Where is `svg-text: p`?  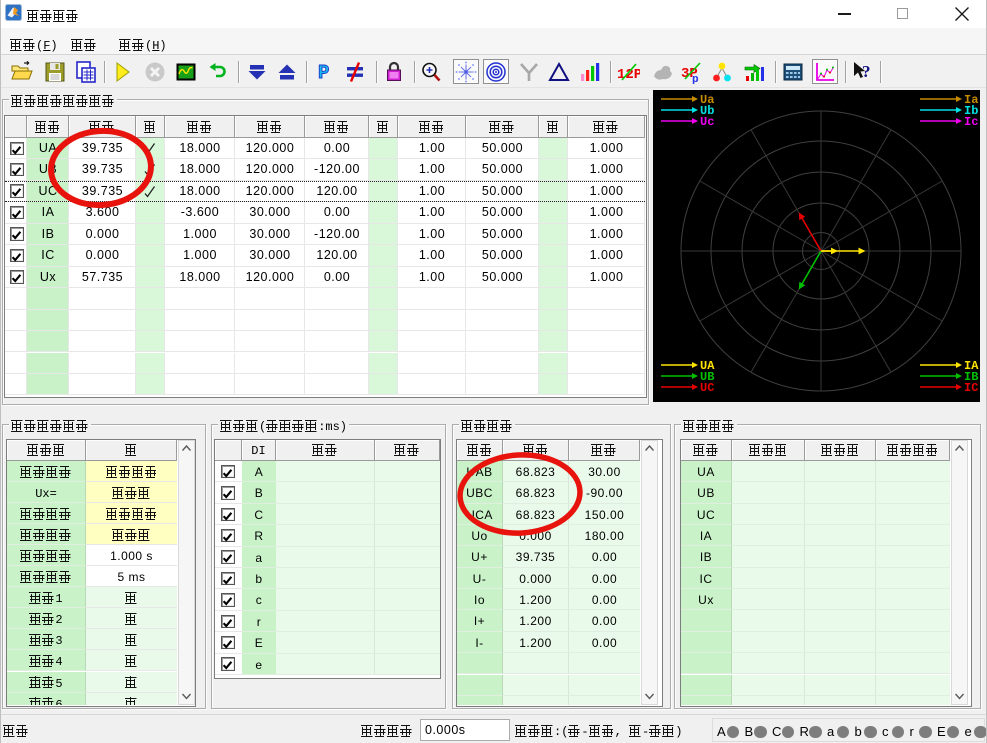
svg-text: p is located at coordinates (695, 79).